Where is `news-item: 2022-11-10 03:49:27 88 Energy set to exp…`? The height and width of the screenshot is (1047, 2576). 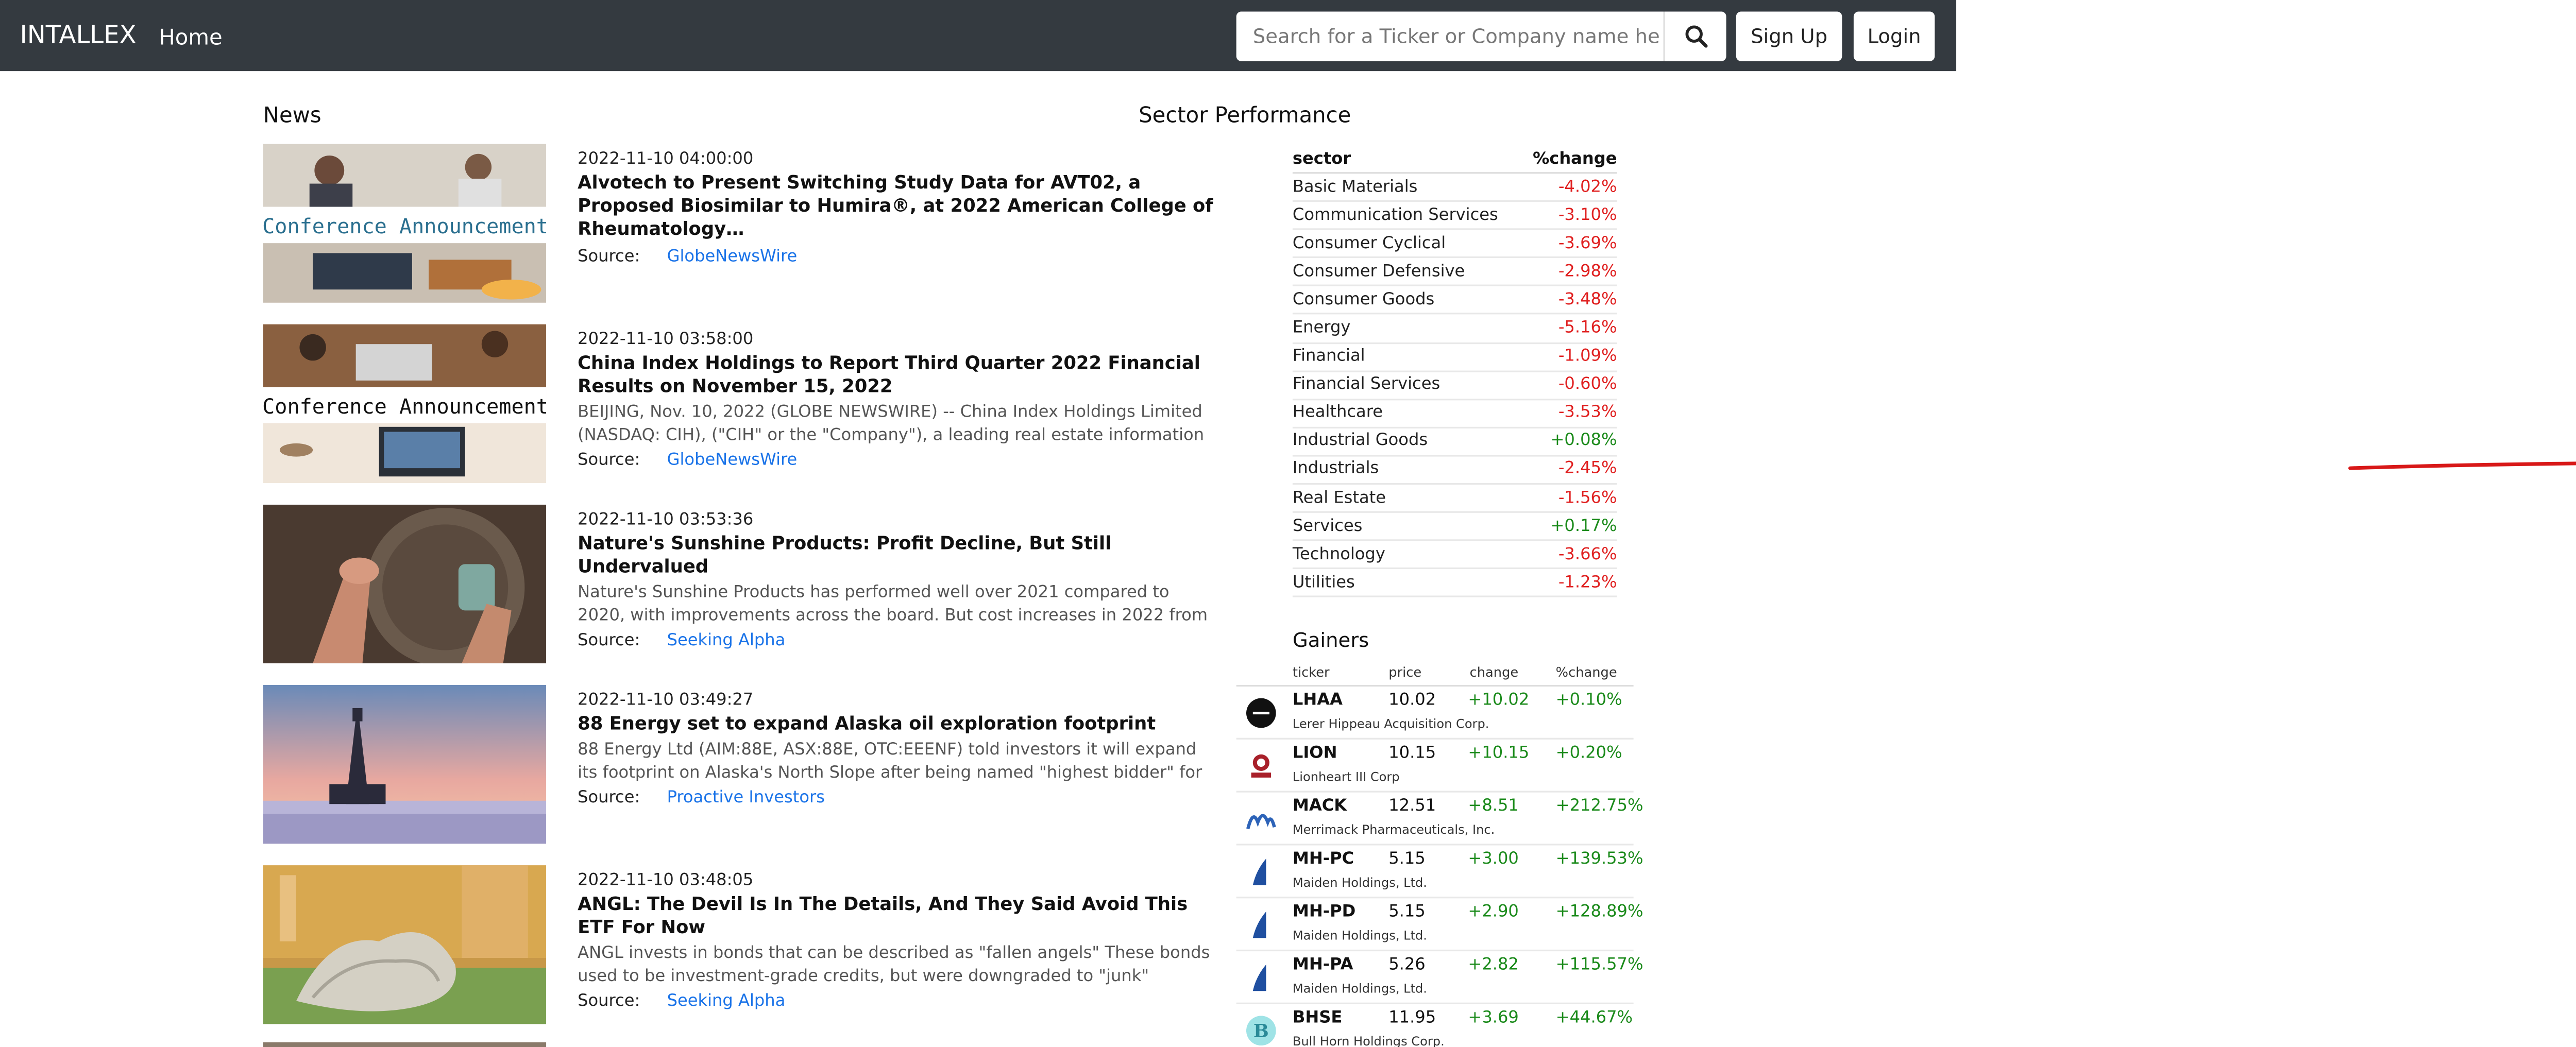
news-item: 2022-11-10 03:49:27 88 Energy set to exp… is located at coordinates (739, 765).